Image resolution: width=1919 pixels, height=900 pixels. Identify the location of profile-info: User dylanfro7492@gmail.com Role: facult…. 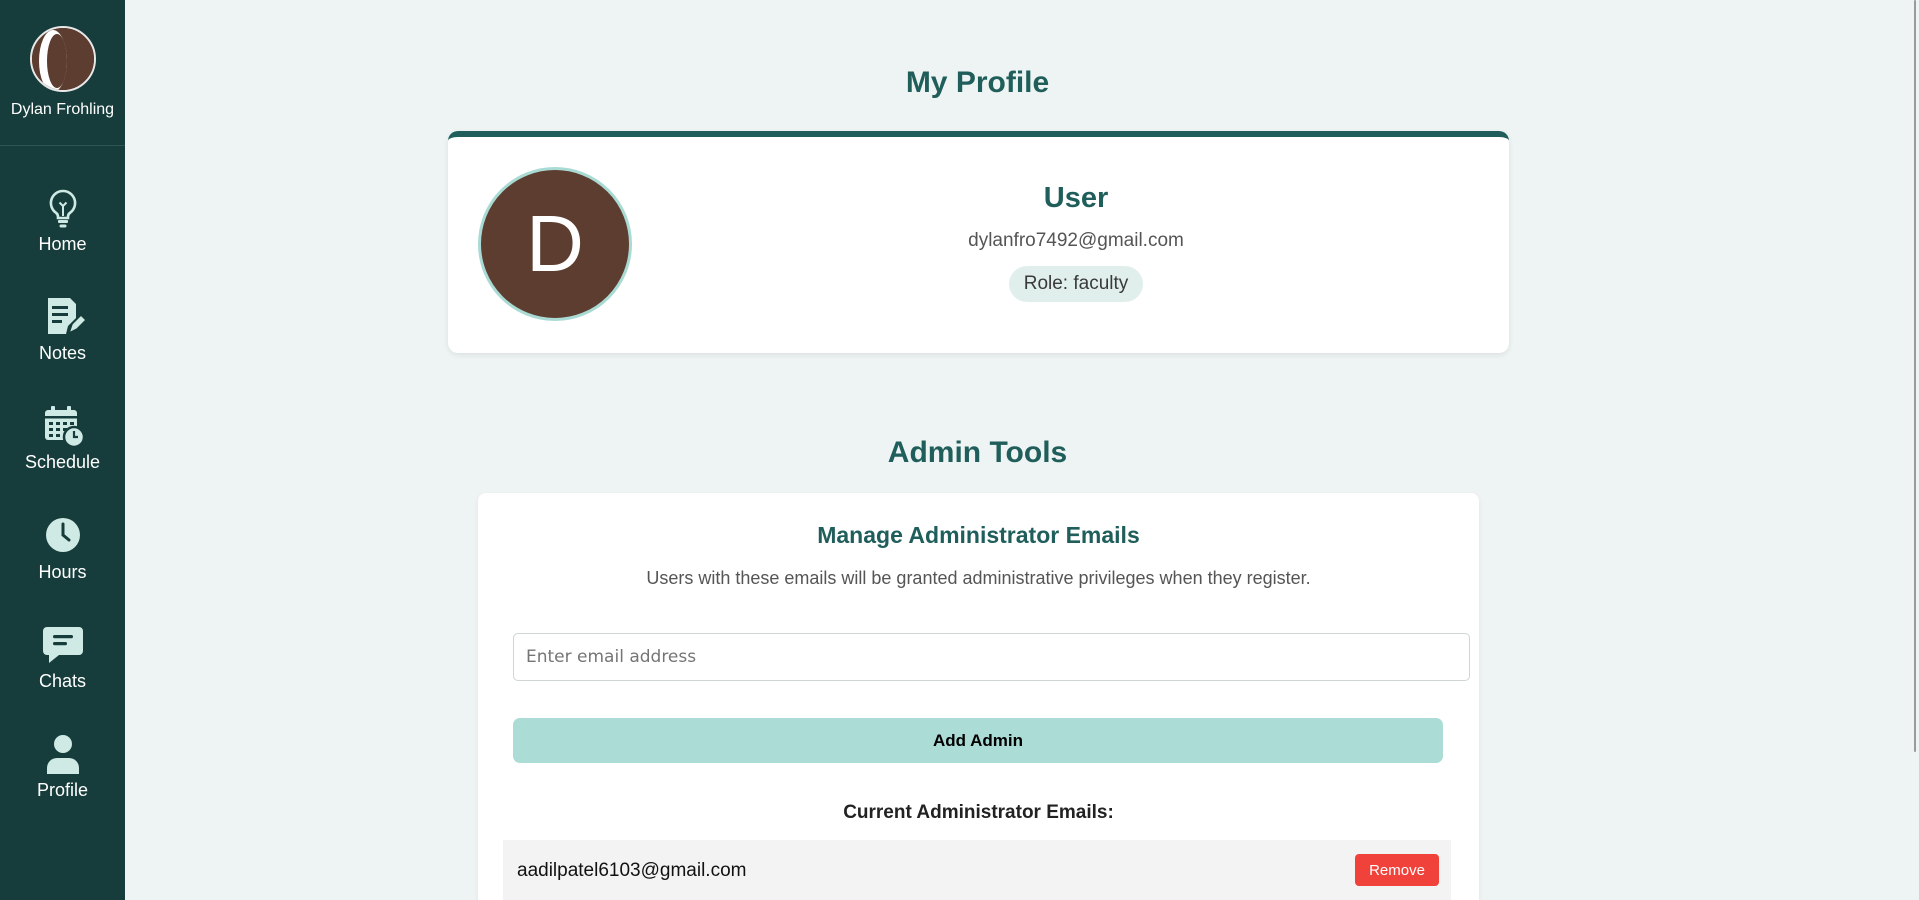
(1076, 242).